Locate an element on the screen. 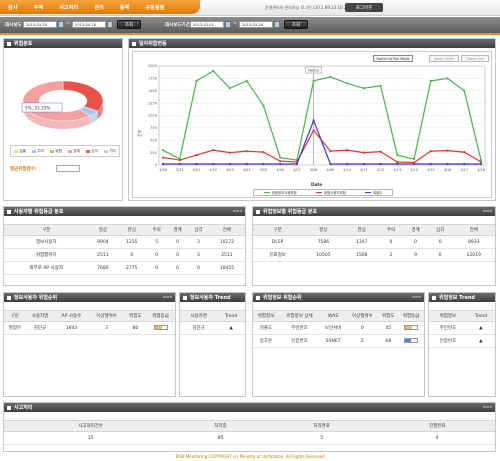 This screenshot has height=461, width=500. nav-item-admin: 관리 is located at coordinates (99, 7).